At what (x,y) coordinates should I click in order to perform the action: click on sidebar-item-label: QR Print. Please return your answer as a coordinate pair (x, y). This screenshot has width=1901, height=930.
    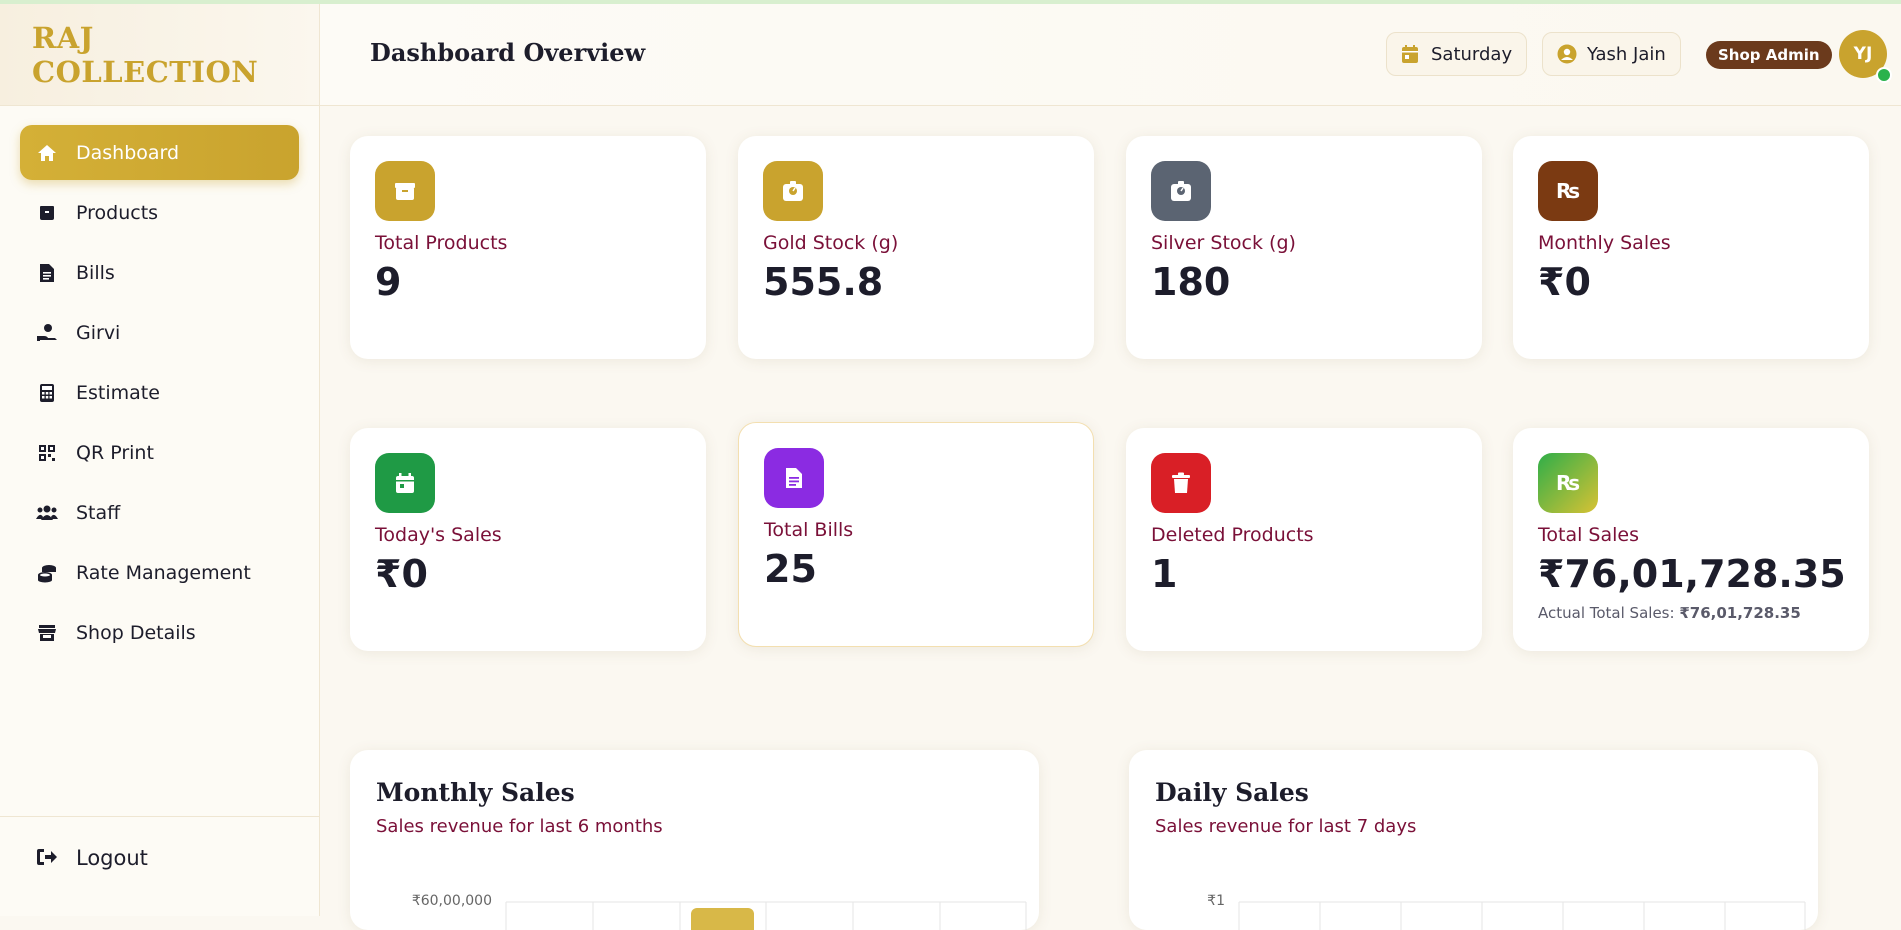
    Looking at the image, I should click on (115, 452).